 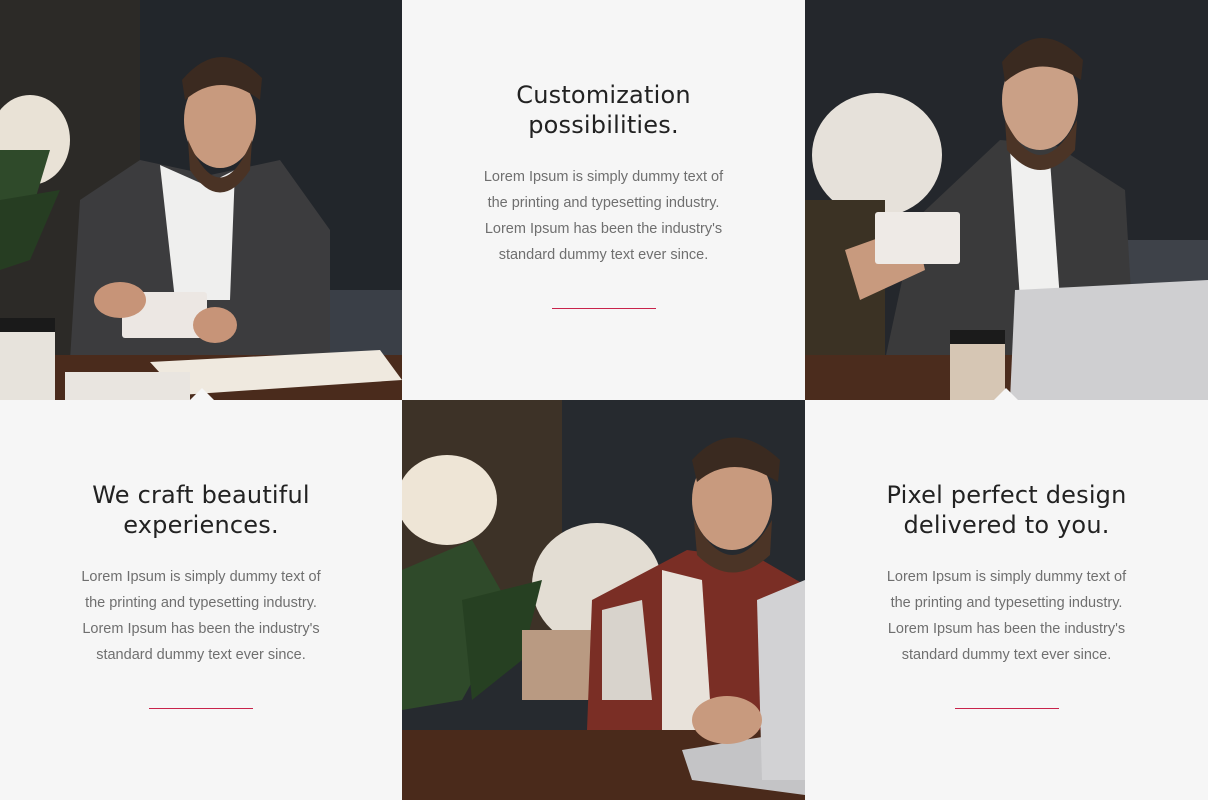 What do you see at coordinates (201, 510) in the screenshot?
I see `feature-title: We craft beautiful experiences.` at bounding box center [201, 510].